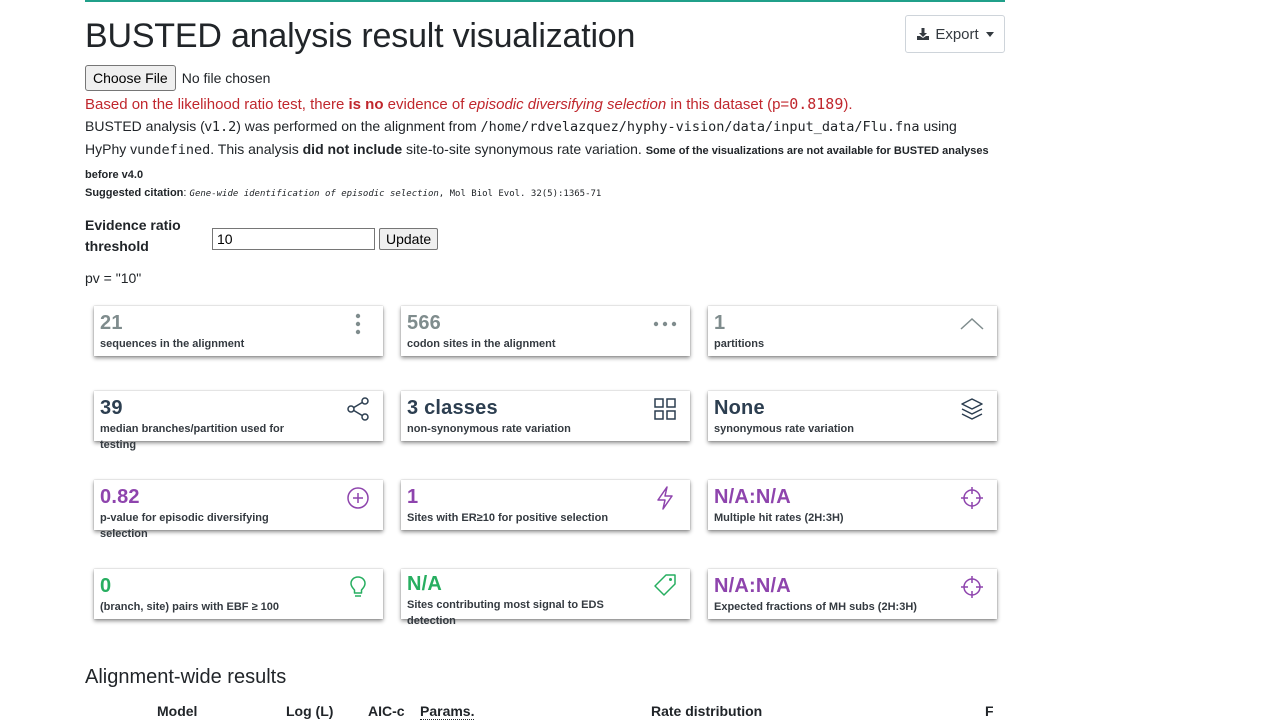 Image resolution: width=1280 pixels, height=720 pixels. Describe the element at coordinates (508, 518) in the screenshot. I see `stat-label: Sites with ER≥10 for positive selection` at that location.